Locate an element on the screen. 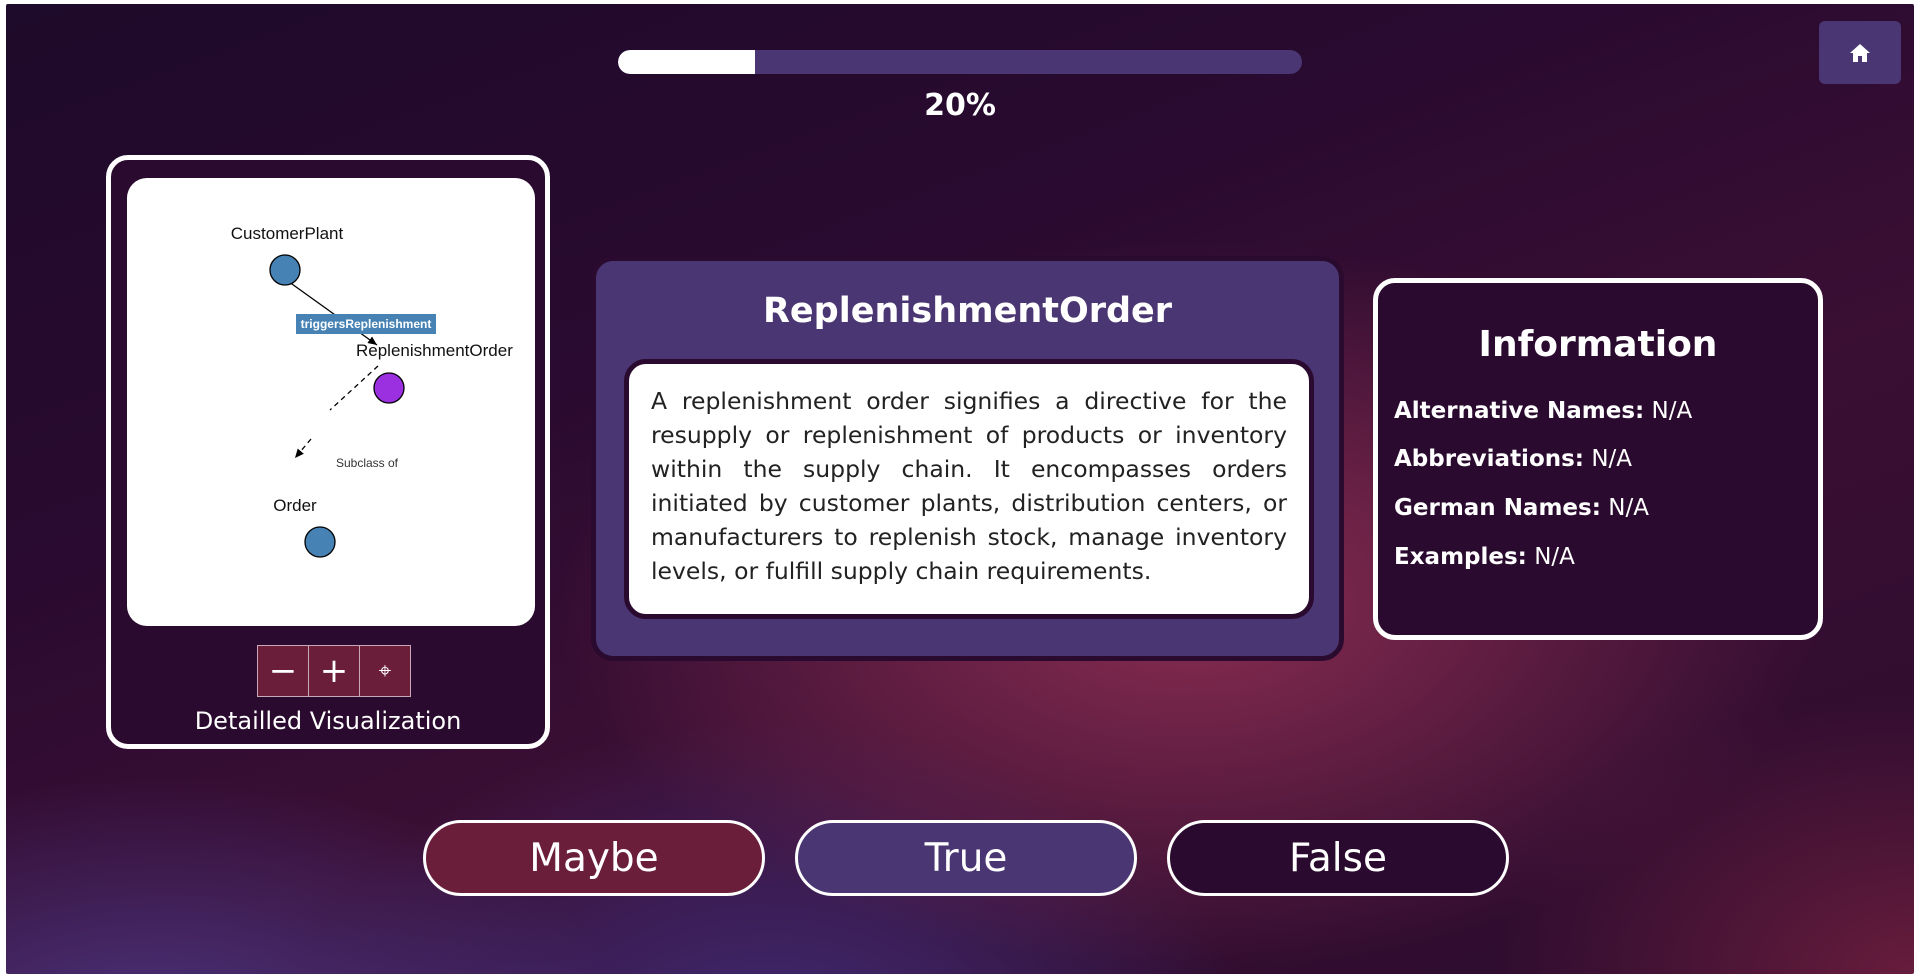 The width and height of the screenshot is (1920, 980). home-button is located at coordinates (1860, 52).